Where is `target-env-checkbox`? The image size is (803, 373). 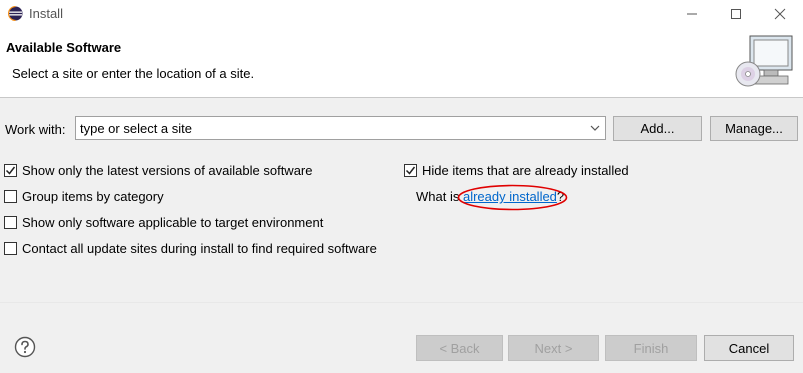 target-env-checkbox is located at coordinates (10, 222).